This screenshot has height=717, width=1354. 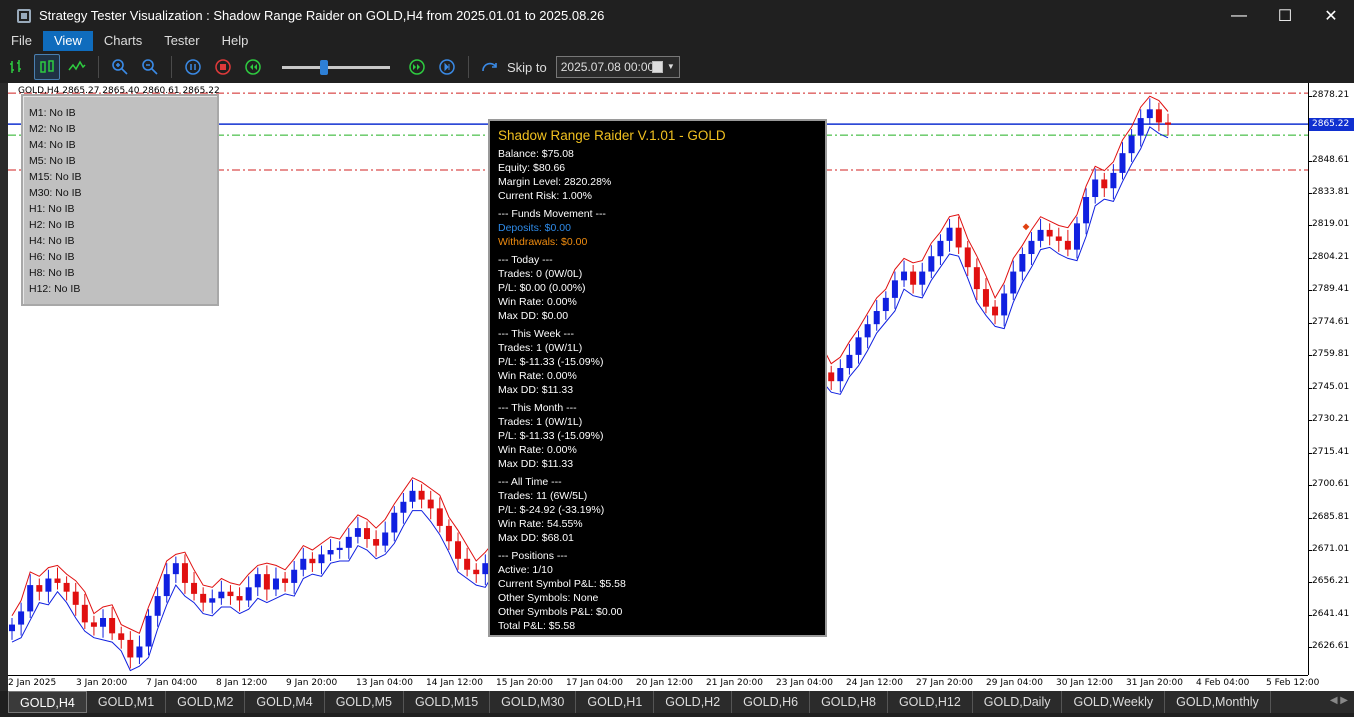 What do you see at coordinates (532, 168) in the screenshot?
I see `stats-equity: Equity: $80.66` at bounding box center [532, 168].